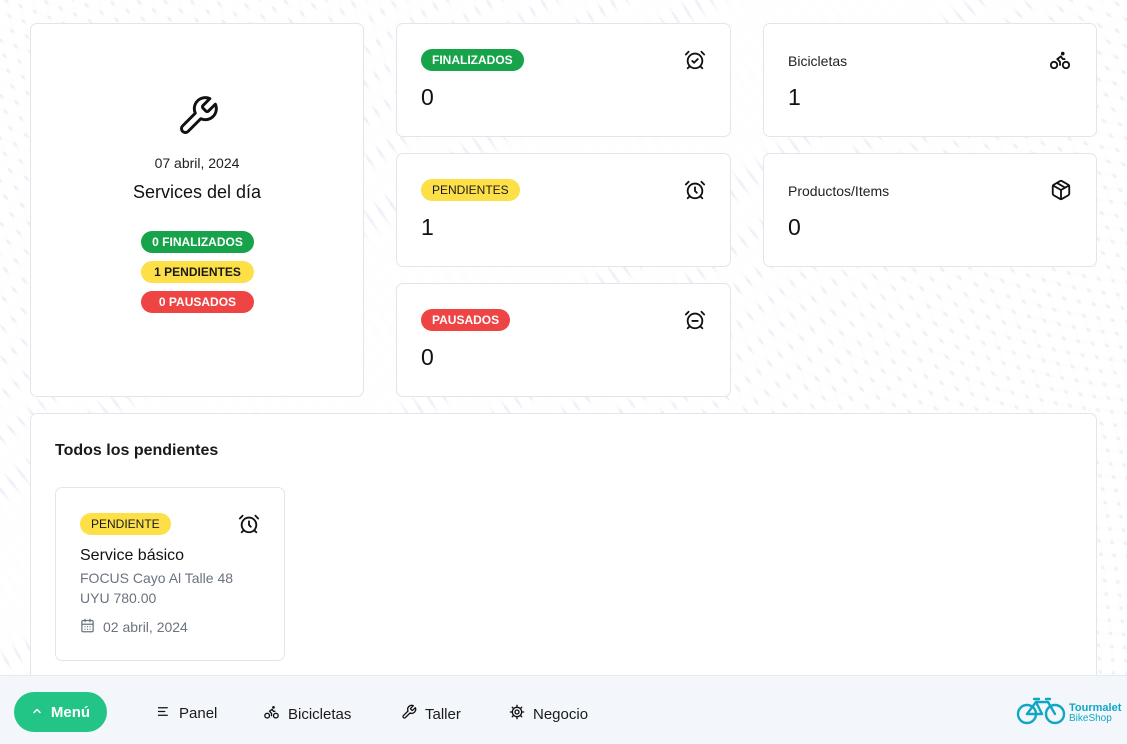 This screenshot has height=744, width=1127. What do you see at coordinates (427, 227) in the screenshot?
I see `pendientes-value: 1` at bounding box center [427, 227].